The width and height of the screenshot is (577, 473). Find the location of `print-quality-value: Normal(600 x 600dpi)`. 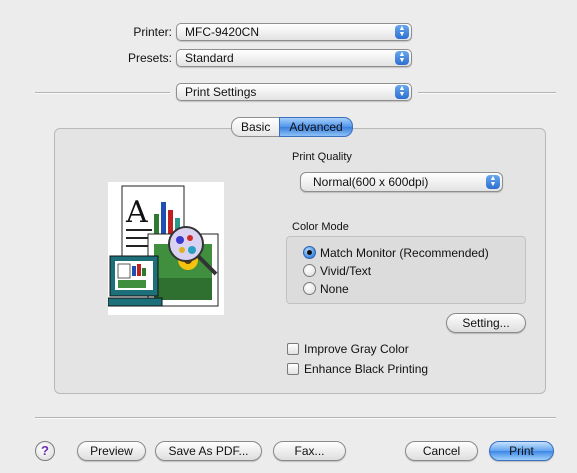

print-quality-value: Normal(600 x 600dpi) is located at coordinates (371, 182).